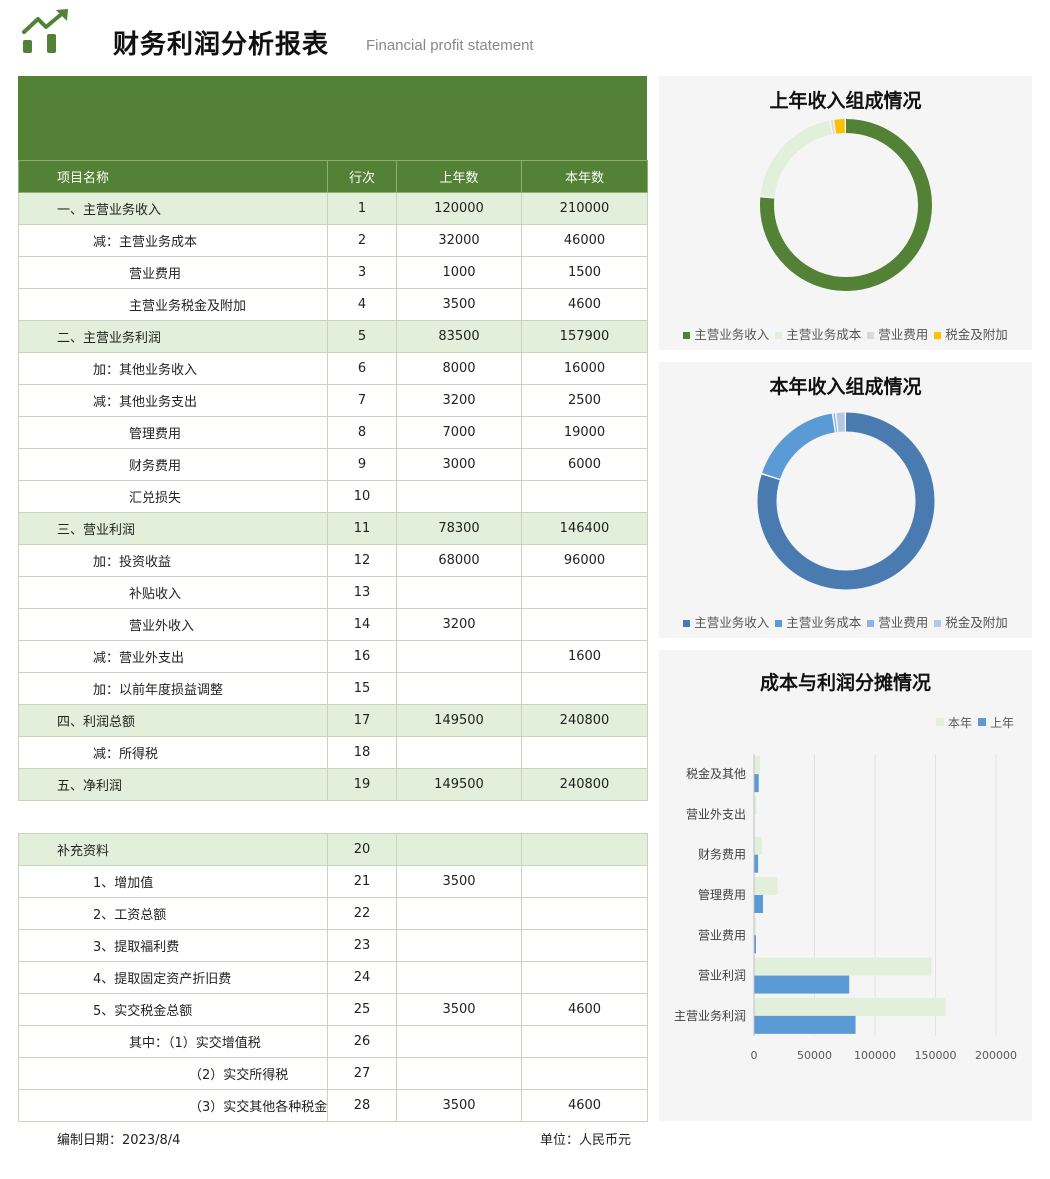  I want to click on curr-year-cell: 1500, so click(584, 272).